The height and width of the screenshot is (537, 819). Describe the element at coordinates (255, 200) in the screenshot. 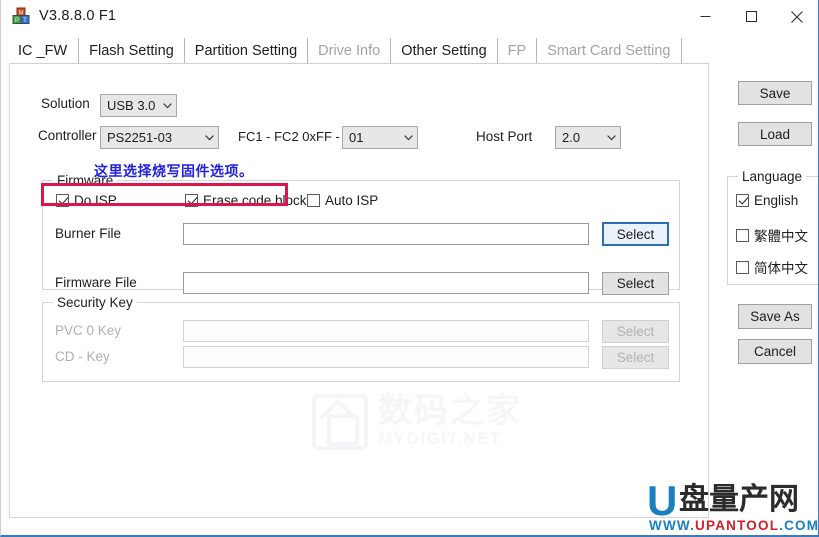

I see `checkbox-label: Erase code block` at that location.